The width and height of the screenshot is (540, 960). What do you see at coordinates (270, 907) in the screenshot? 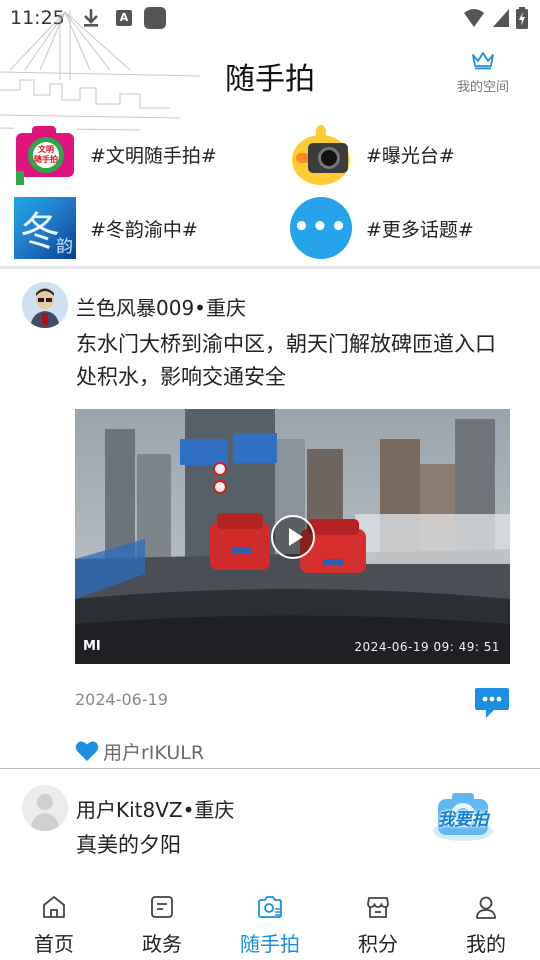
I see `camera-icon` at bounding box center [270, 907].